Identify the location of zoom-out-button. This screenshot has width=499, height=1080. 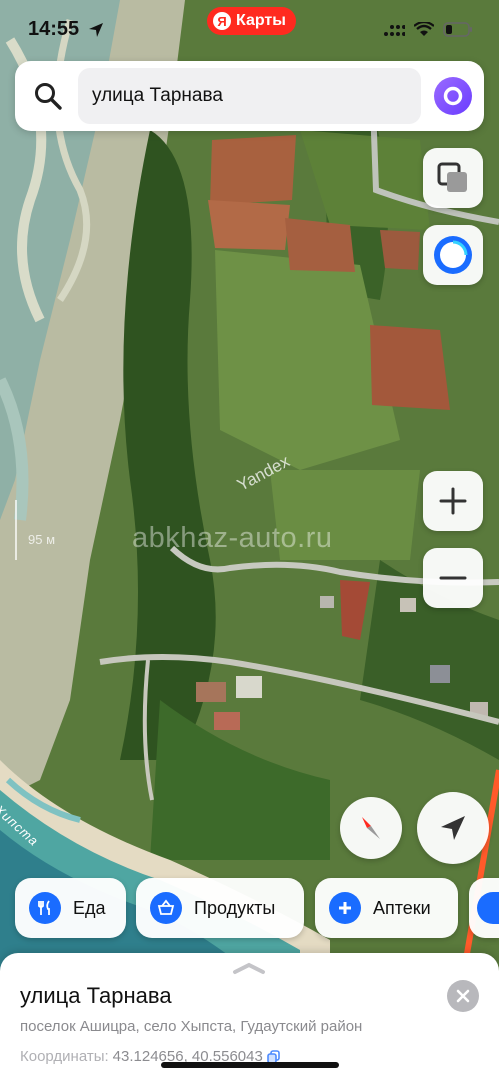
(453, 578).